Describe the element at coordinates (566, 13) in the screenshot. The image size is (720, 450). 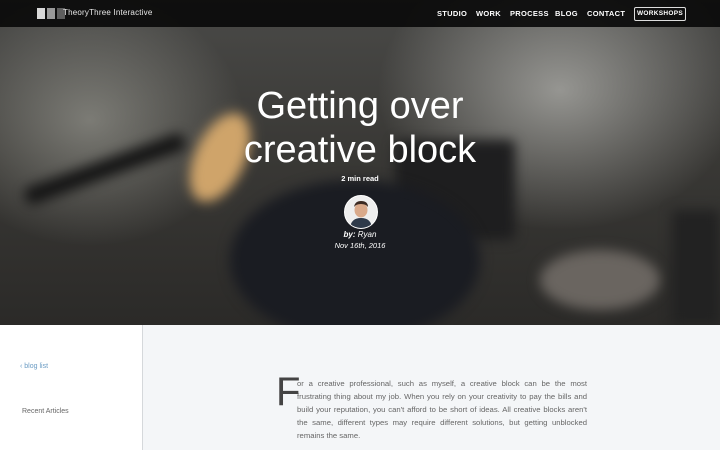
I see `nav-blog: BLOG` at that location.